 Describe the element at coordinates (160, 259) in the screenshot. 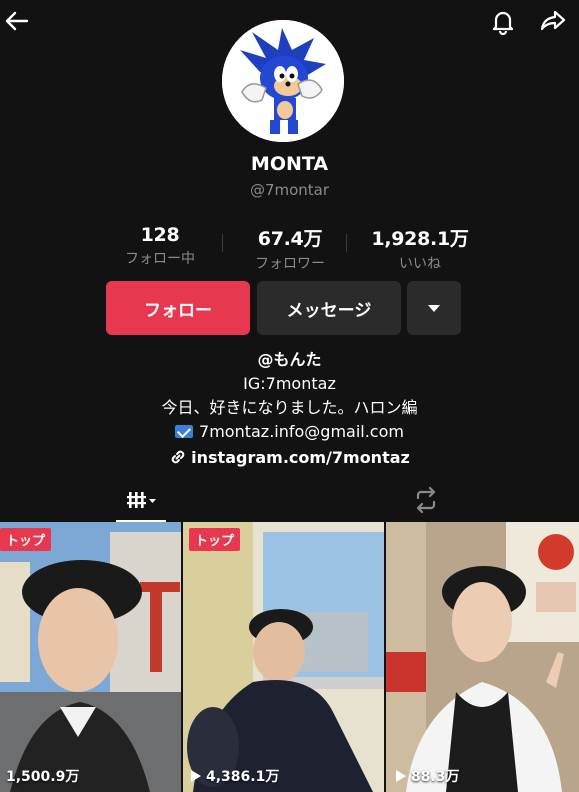

I see `stat-label: フォロー中` at that location.